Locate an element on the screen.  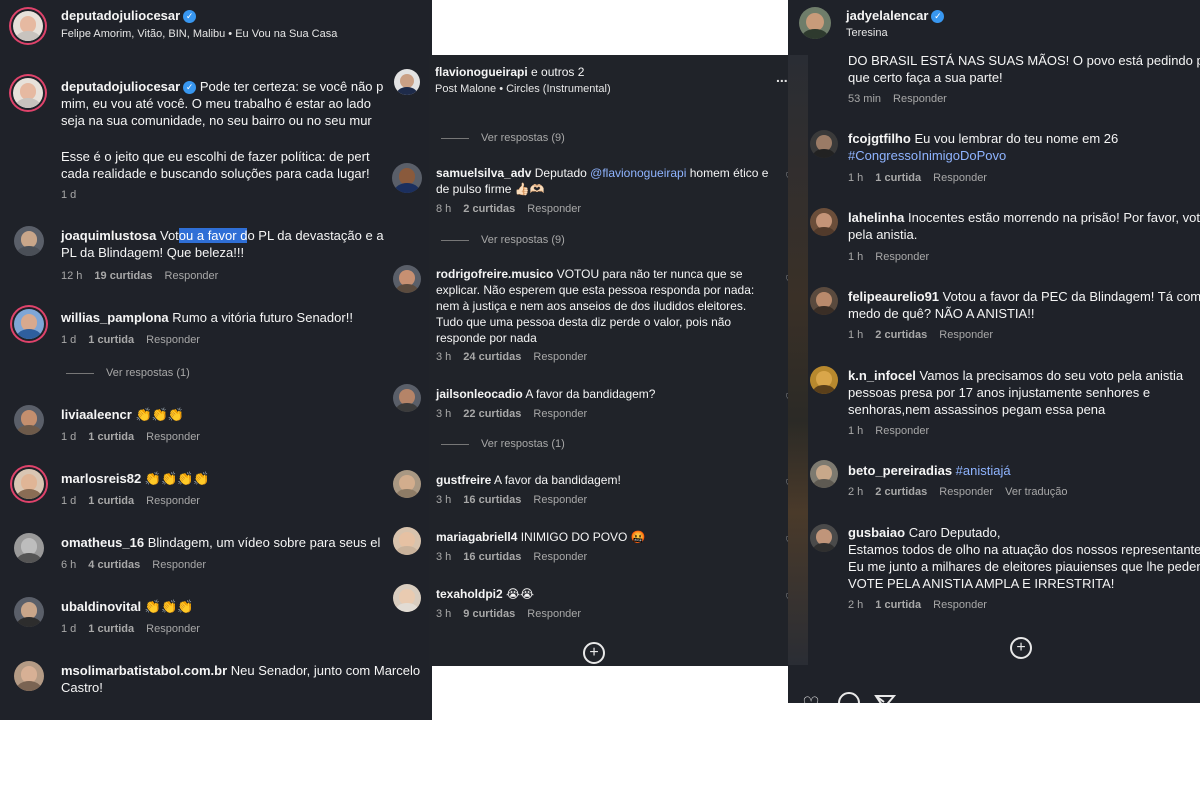
likes-count: 9 curtidas is located at coordinates (489, 614).